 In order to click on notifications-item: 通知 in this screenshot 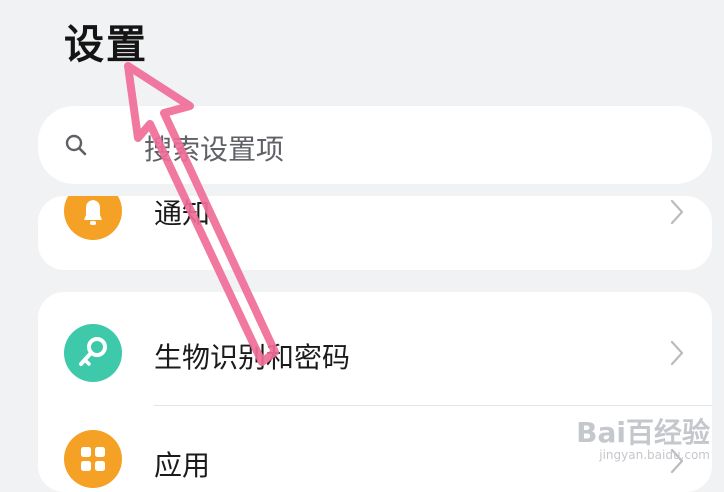, I will do `click(375, 233)`.